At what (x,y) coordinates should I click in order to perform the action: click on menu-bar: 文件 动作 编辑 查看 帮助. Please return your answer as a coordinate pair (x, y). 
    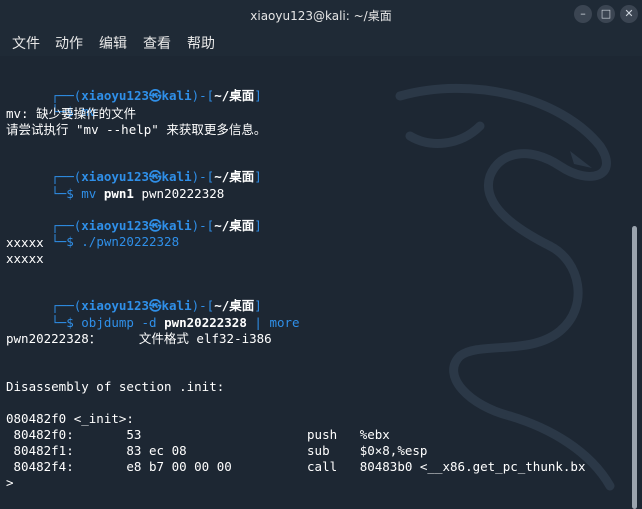
    Looking at the image, I should click on (321, 42).